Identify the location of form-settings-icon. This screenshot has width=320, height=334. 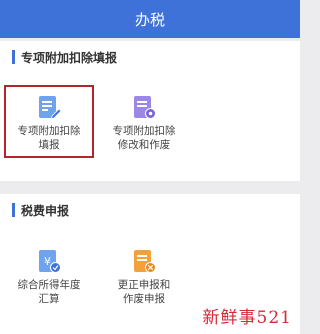
(145, 107).